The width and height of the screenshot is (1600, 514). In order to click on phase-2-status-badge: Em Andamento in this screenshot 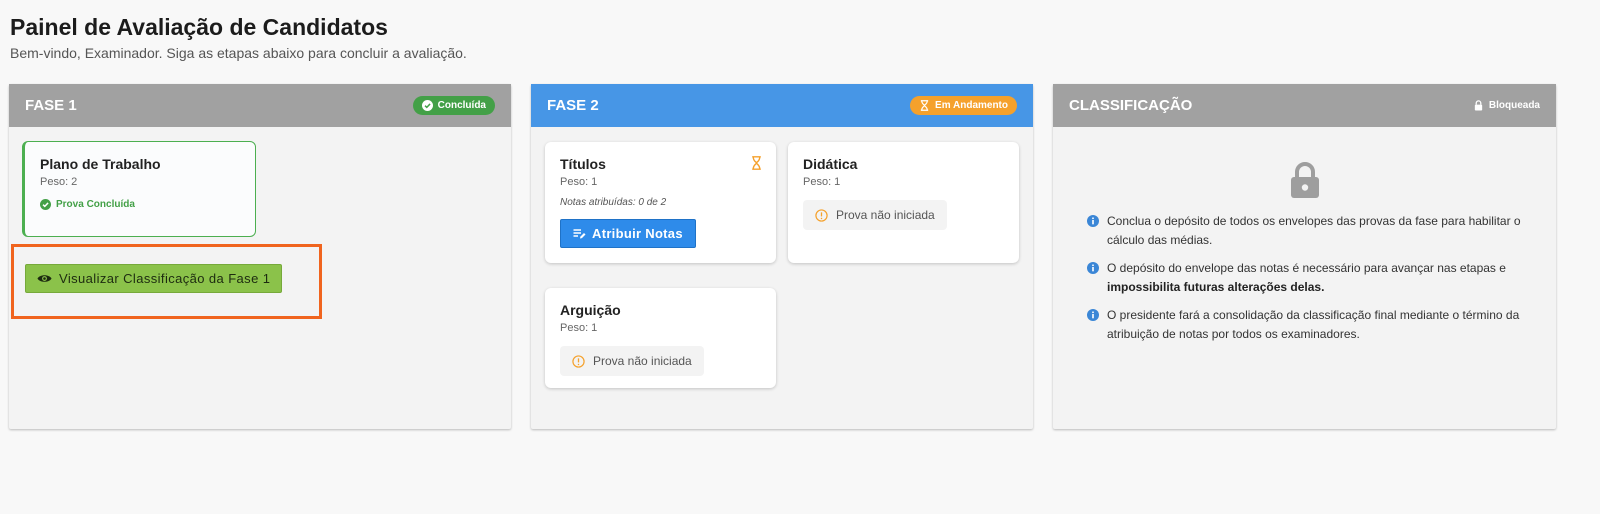, I will do `click(963, 105)`.